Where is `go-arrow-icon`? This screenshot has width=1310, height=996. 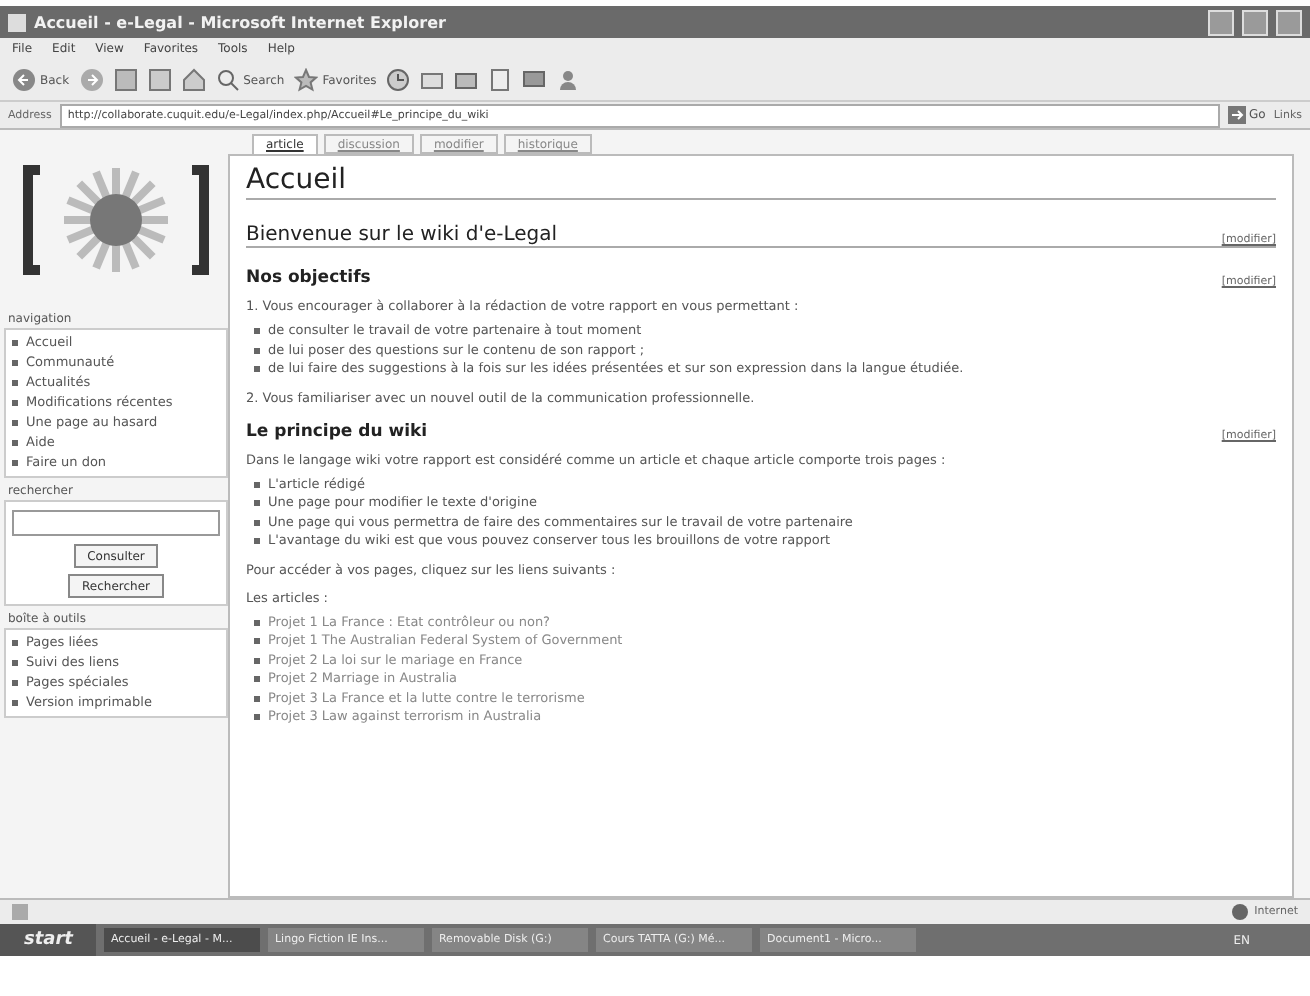 go-arrow-icon is located at coordinates (1236, 115).